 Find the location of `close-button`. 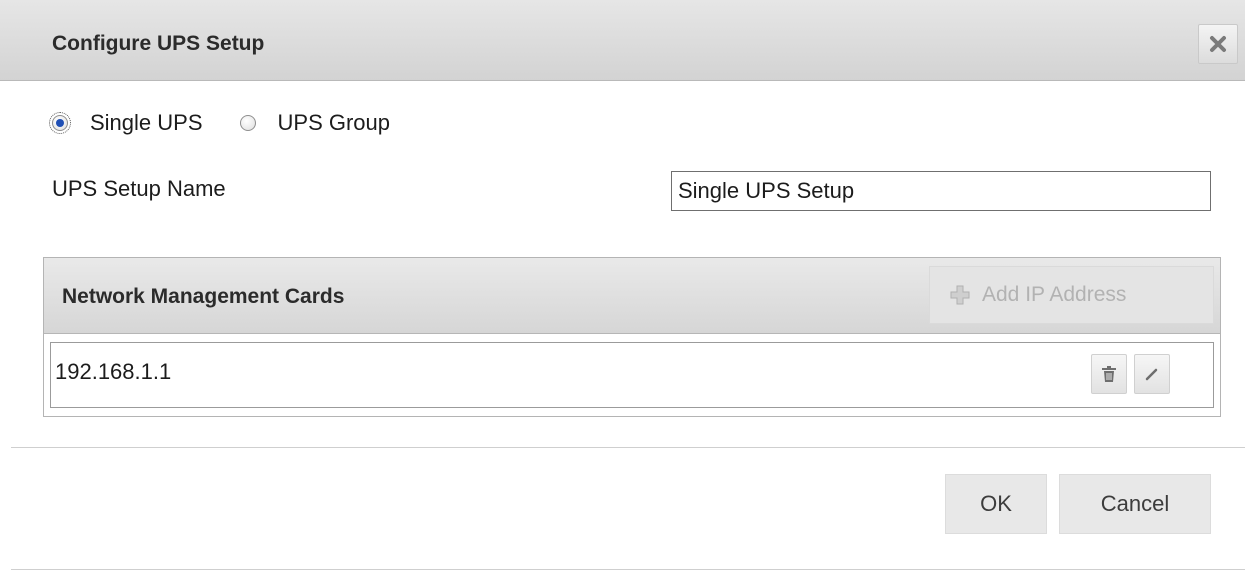

close-button is located at coordinates (1218, 44).